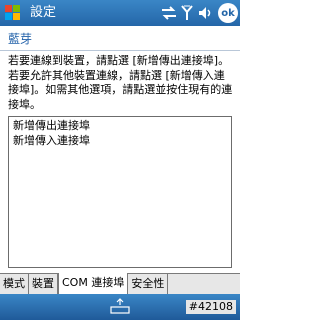 The height and width of the screenshot is (320, 320). Describe the element at coordinates (20, 39) in the screenshot. I see `page-heading: 藍芽` at that location.